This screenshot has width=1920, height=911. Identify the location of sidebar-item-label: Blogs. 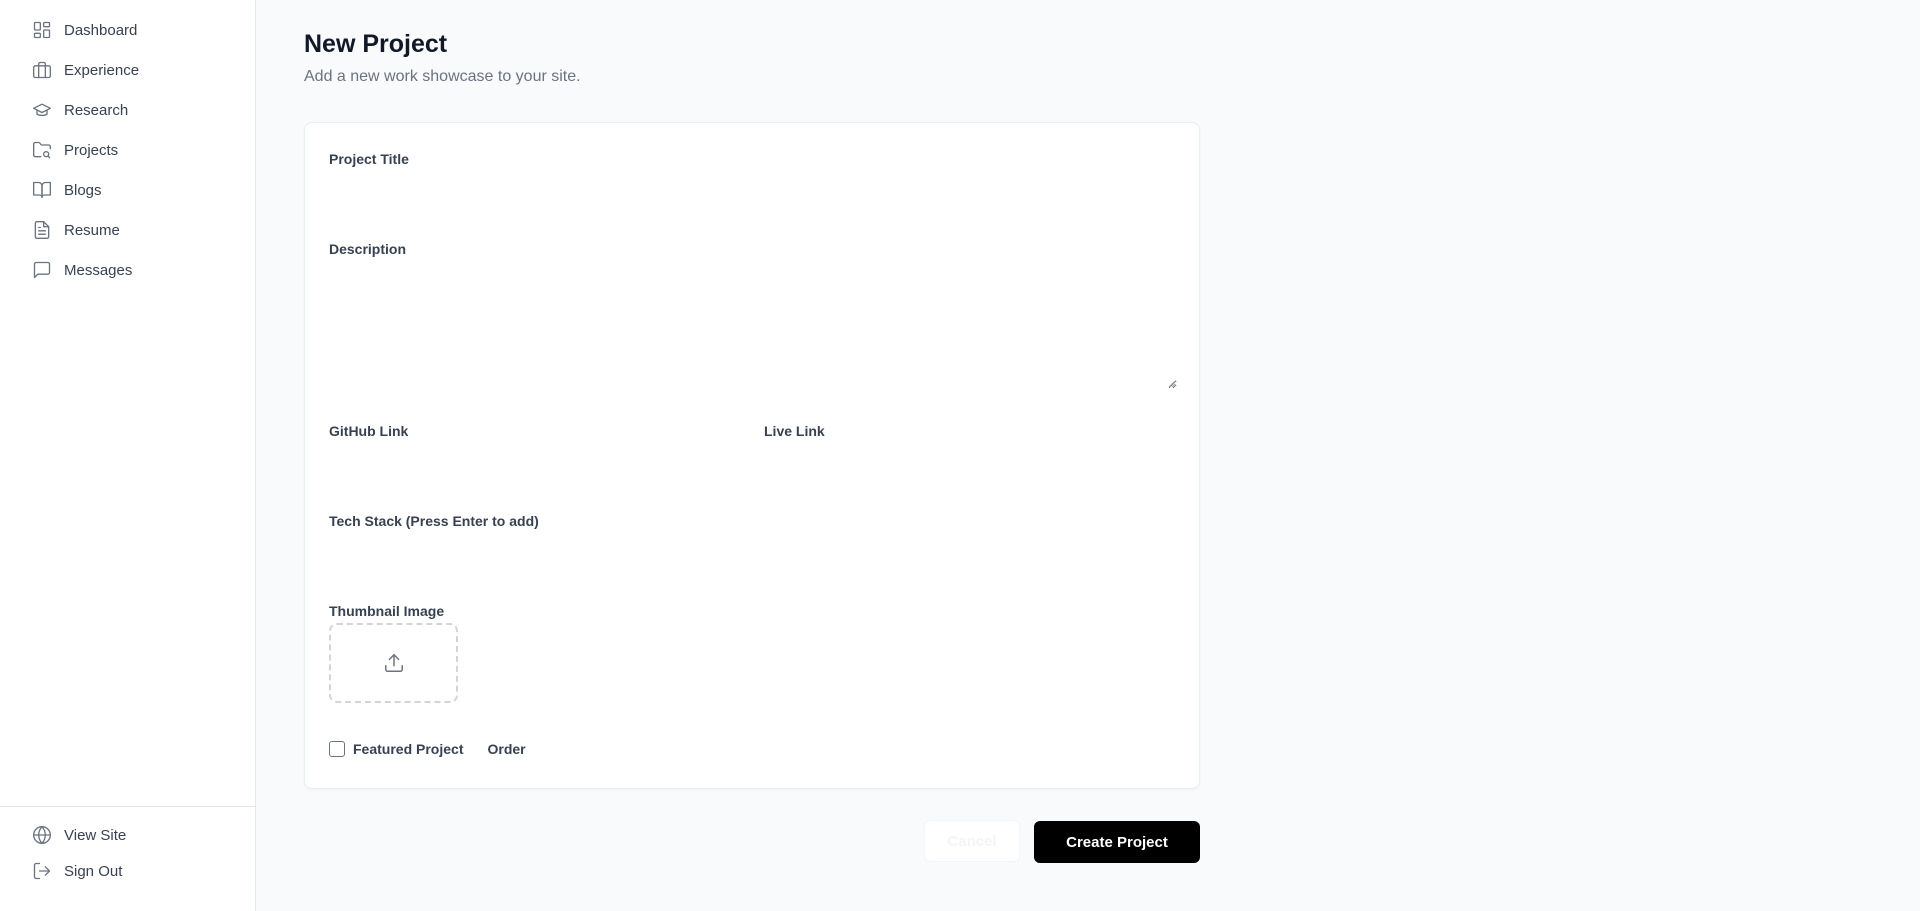
(83, 190).